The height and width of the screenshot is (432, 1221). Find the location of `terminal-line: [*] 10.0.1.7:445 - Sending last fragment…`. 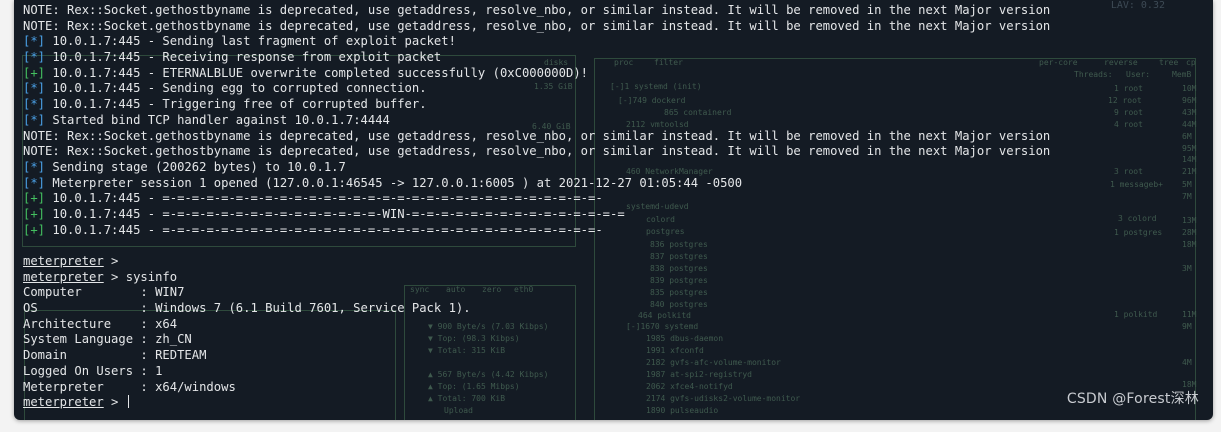

terminal-line: [*] 10.0.1.7:445 - Sending last fragment… is located at coordinates (614, 42).